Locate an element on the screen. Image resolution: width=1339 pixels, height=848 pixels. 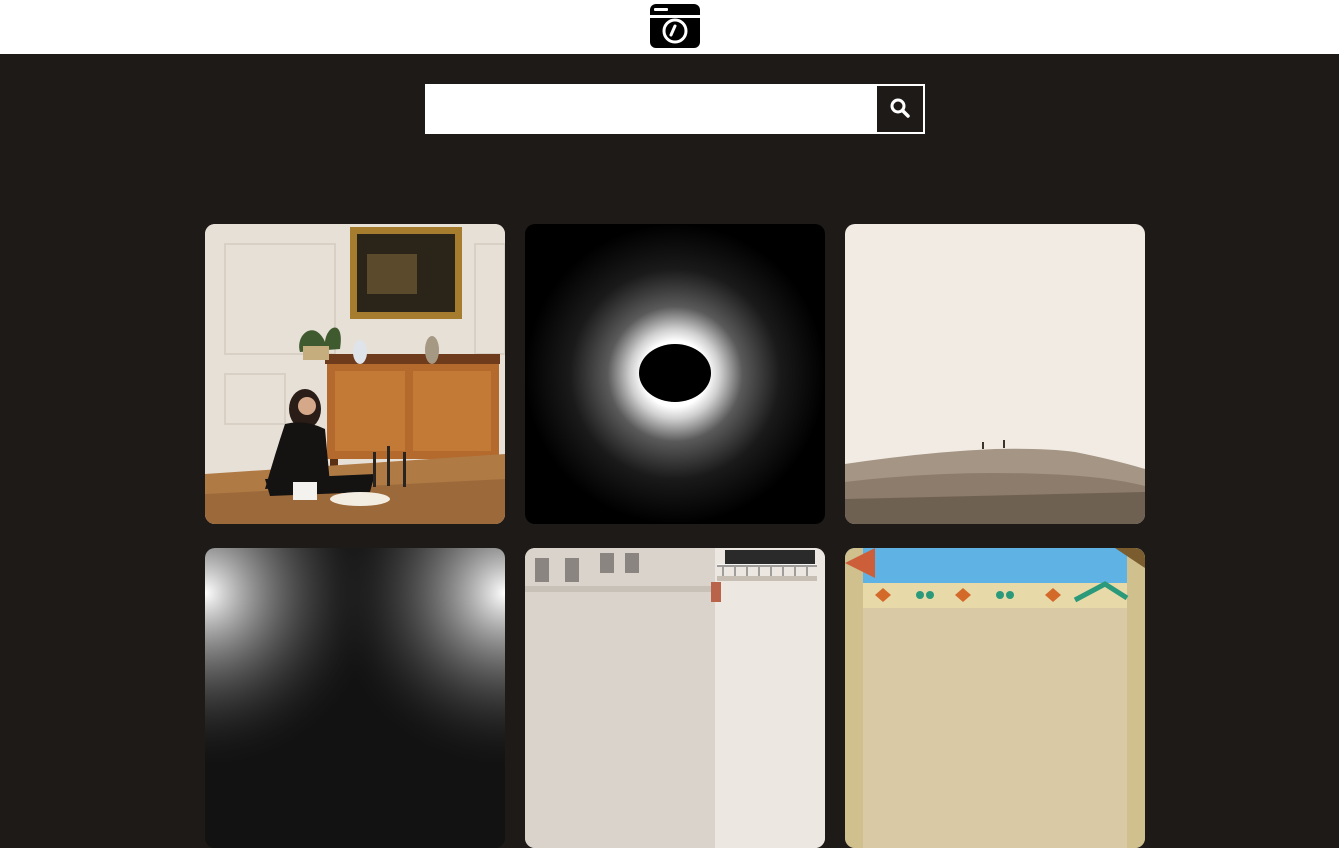
photo-ornate-facade is located at coordinates (995, 698).